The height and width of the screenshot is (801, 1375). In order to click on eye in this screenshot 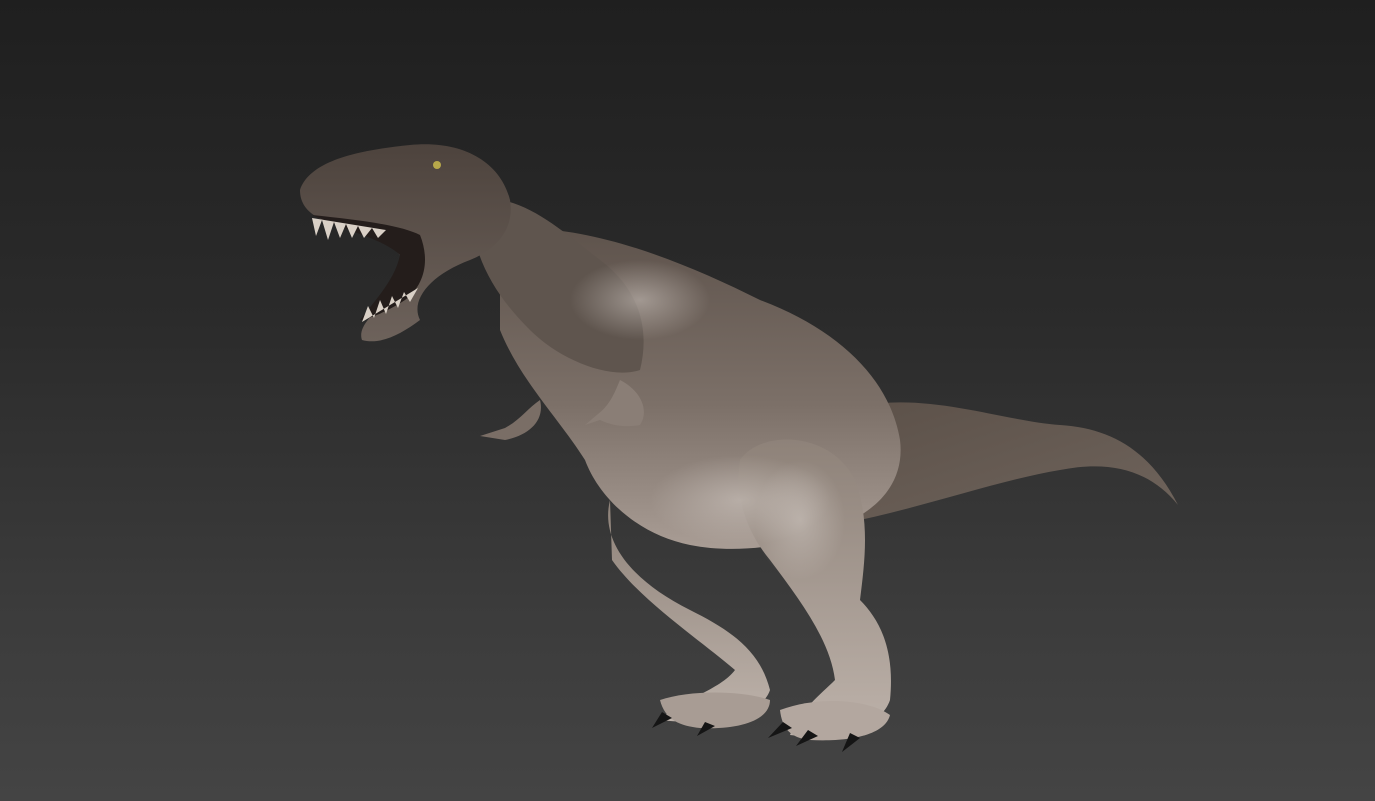, I will do `click(437, 165)`.